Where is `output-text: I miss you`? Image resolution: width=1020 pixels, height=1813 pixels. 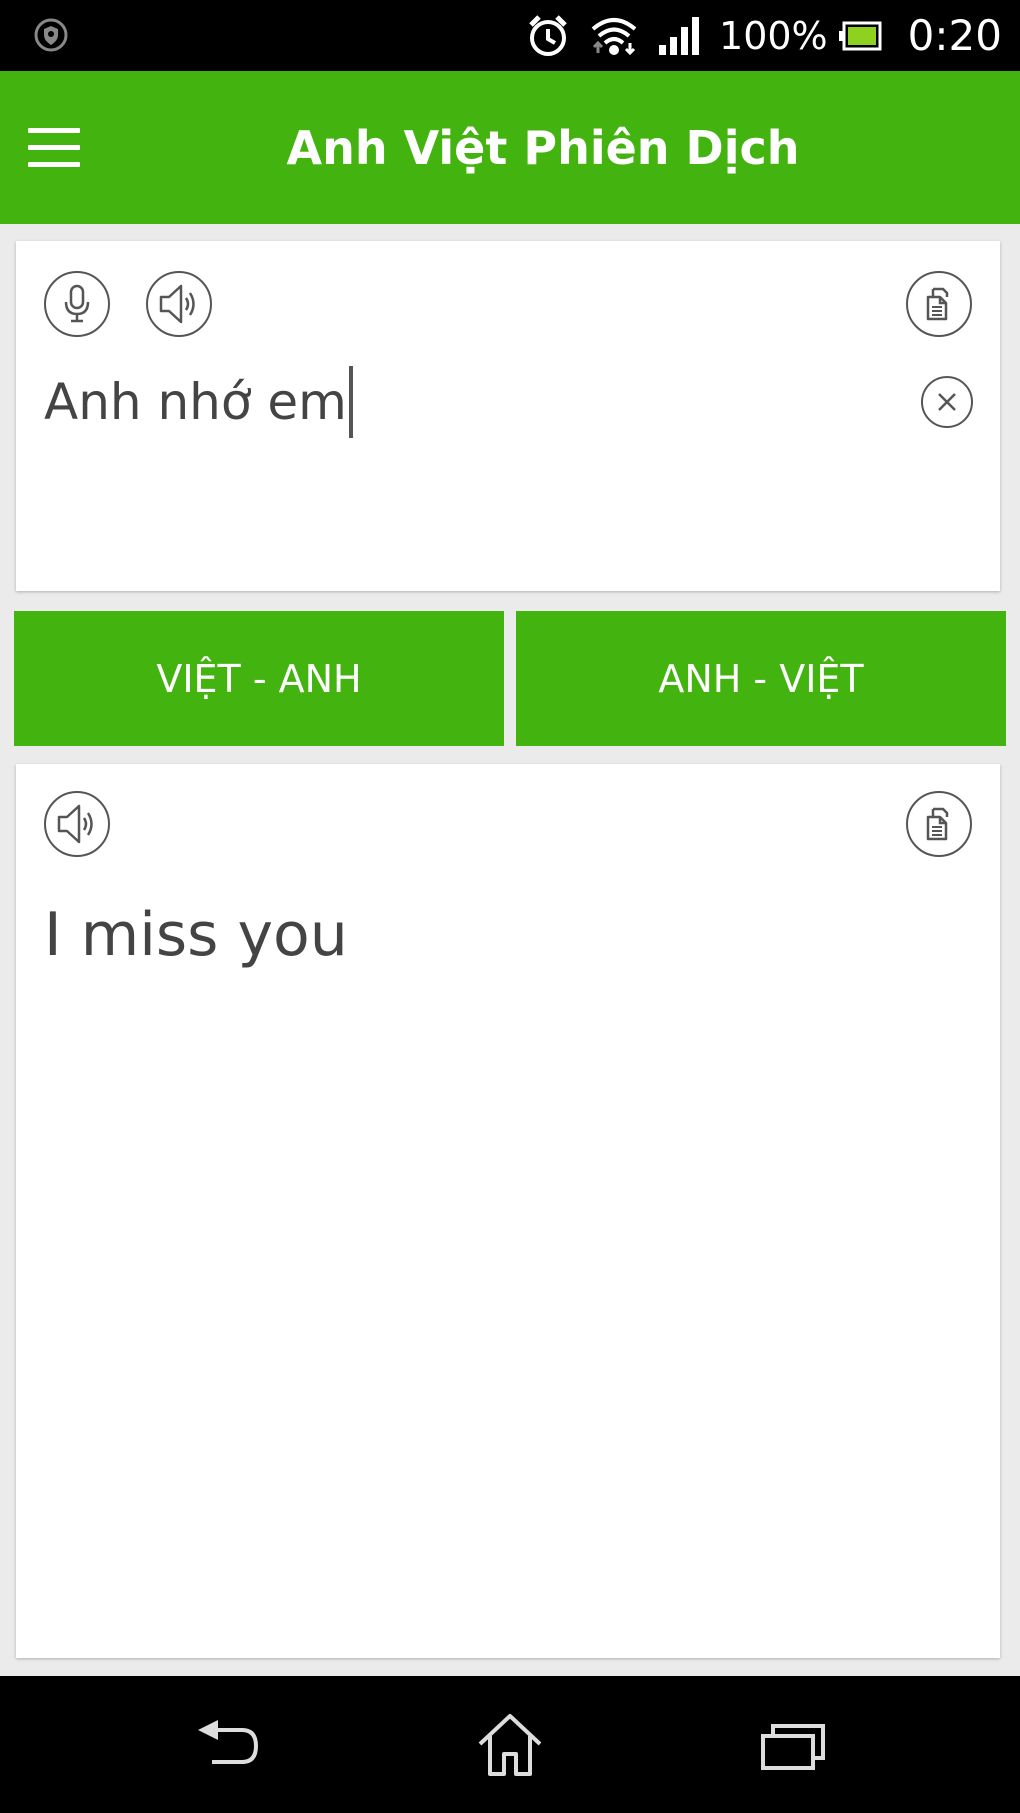 output-text: I miss you is located at coordinates (196, 935).